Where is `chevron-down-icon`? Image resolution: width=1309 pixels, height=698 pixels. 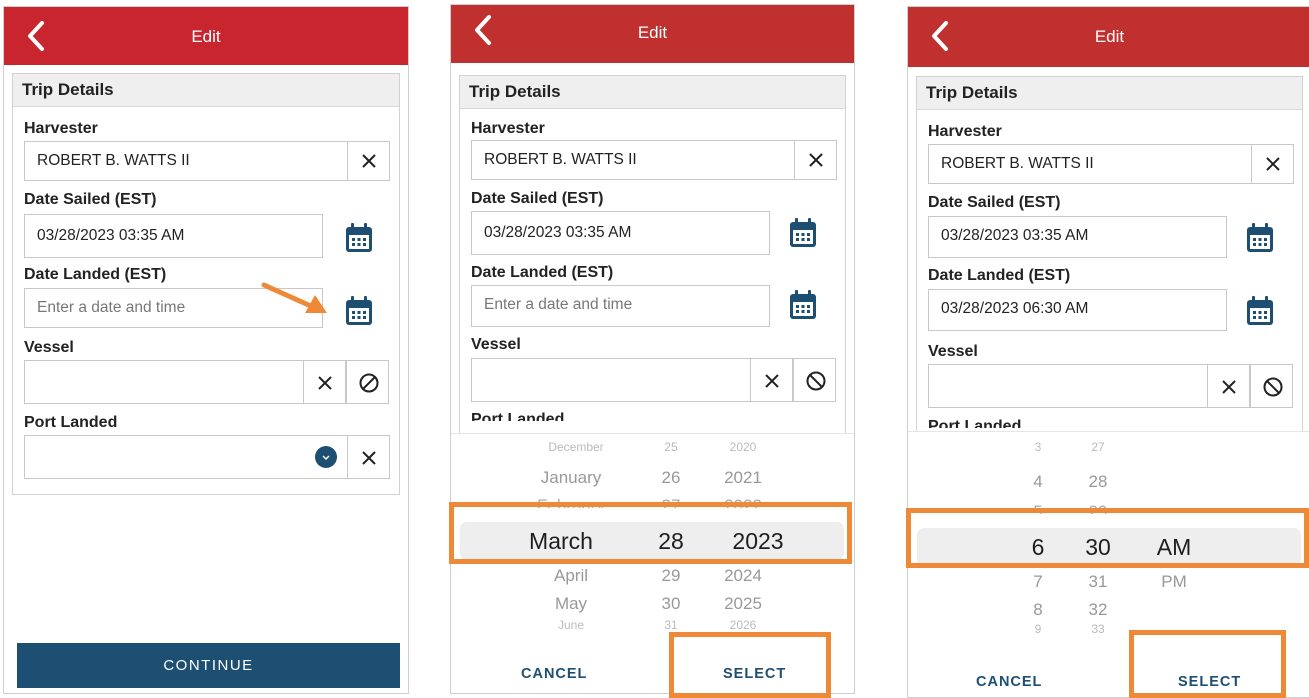
chevron-down-icon is located at coordinates (326, 457).